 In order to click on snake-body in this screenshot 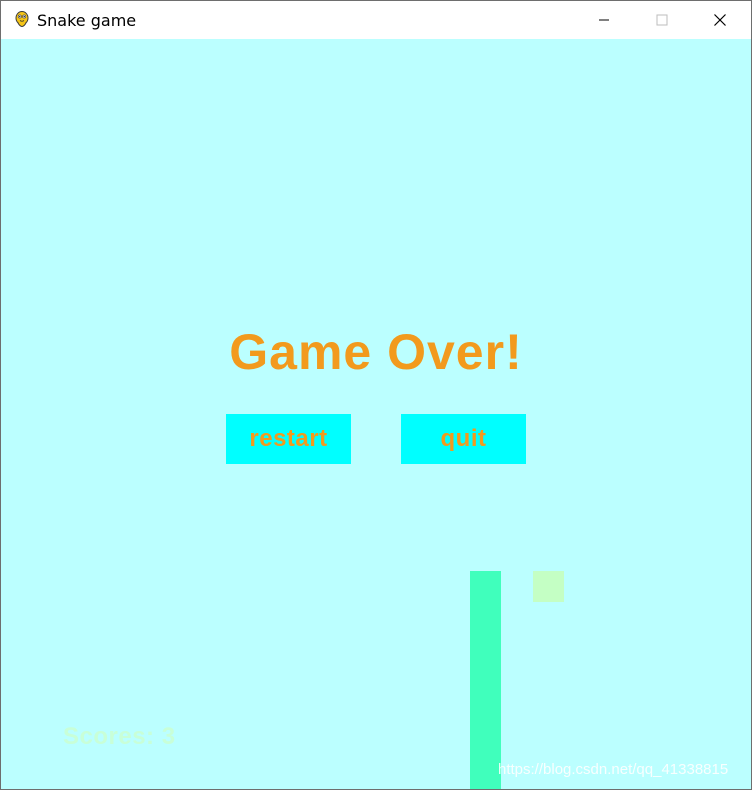, I will do `click(485, 680)`.